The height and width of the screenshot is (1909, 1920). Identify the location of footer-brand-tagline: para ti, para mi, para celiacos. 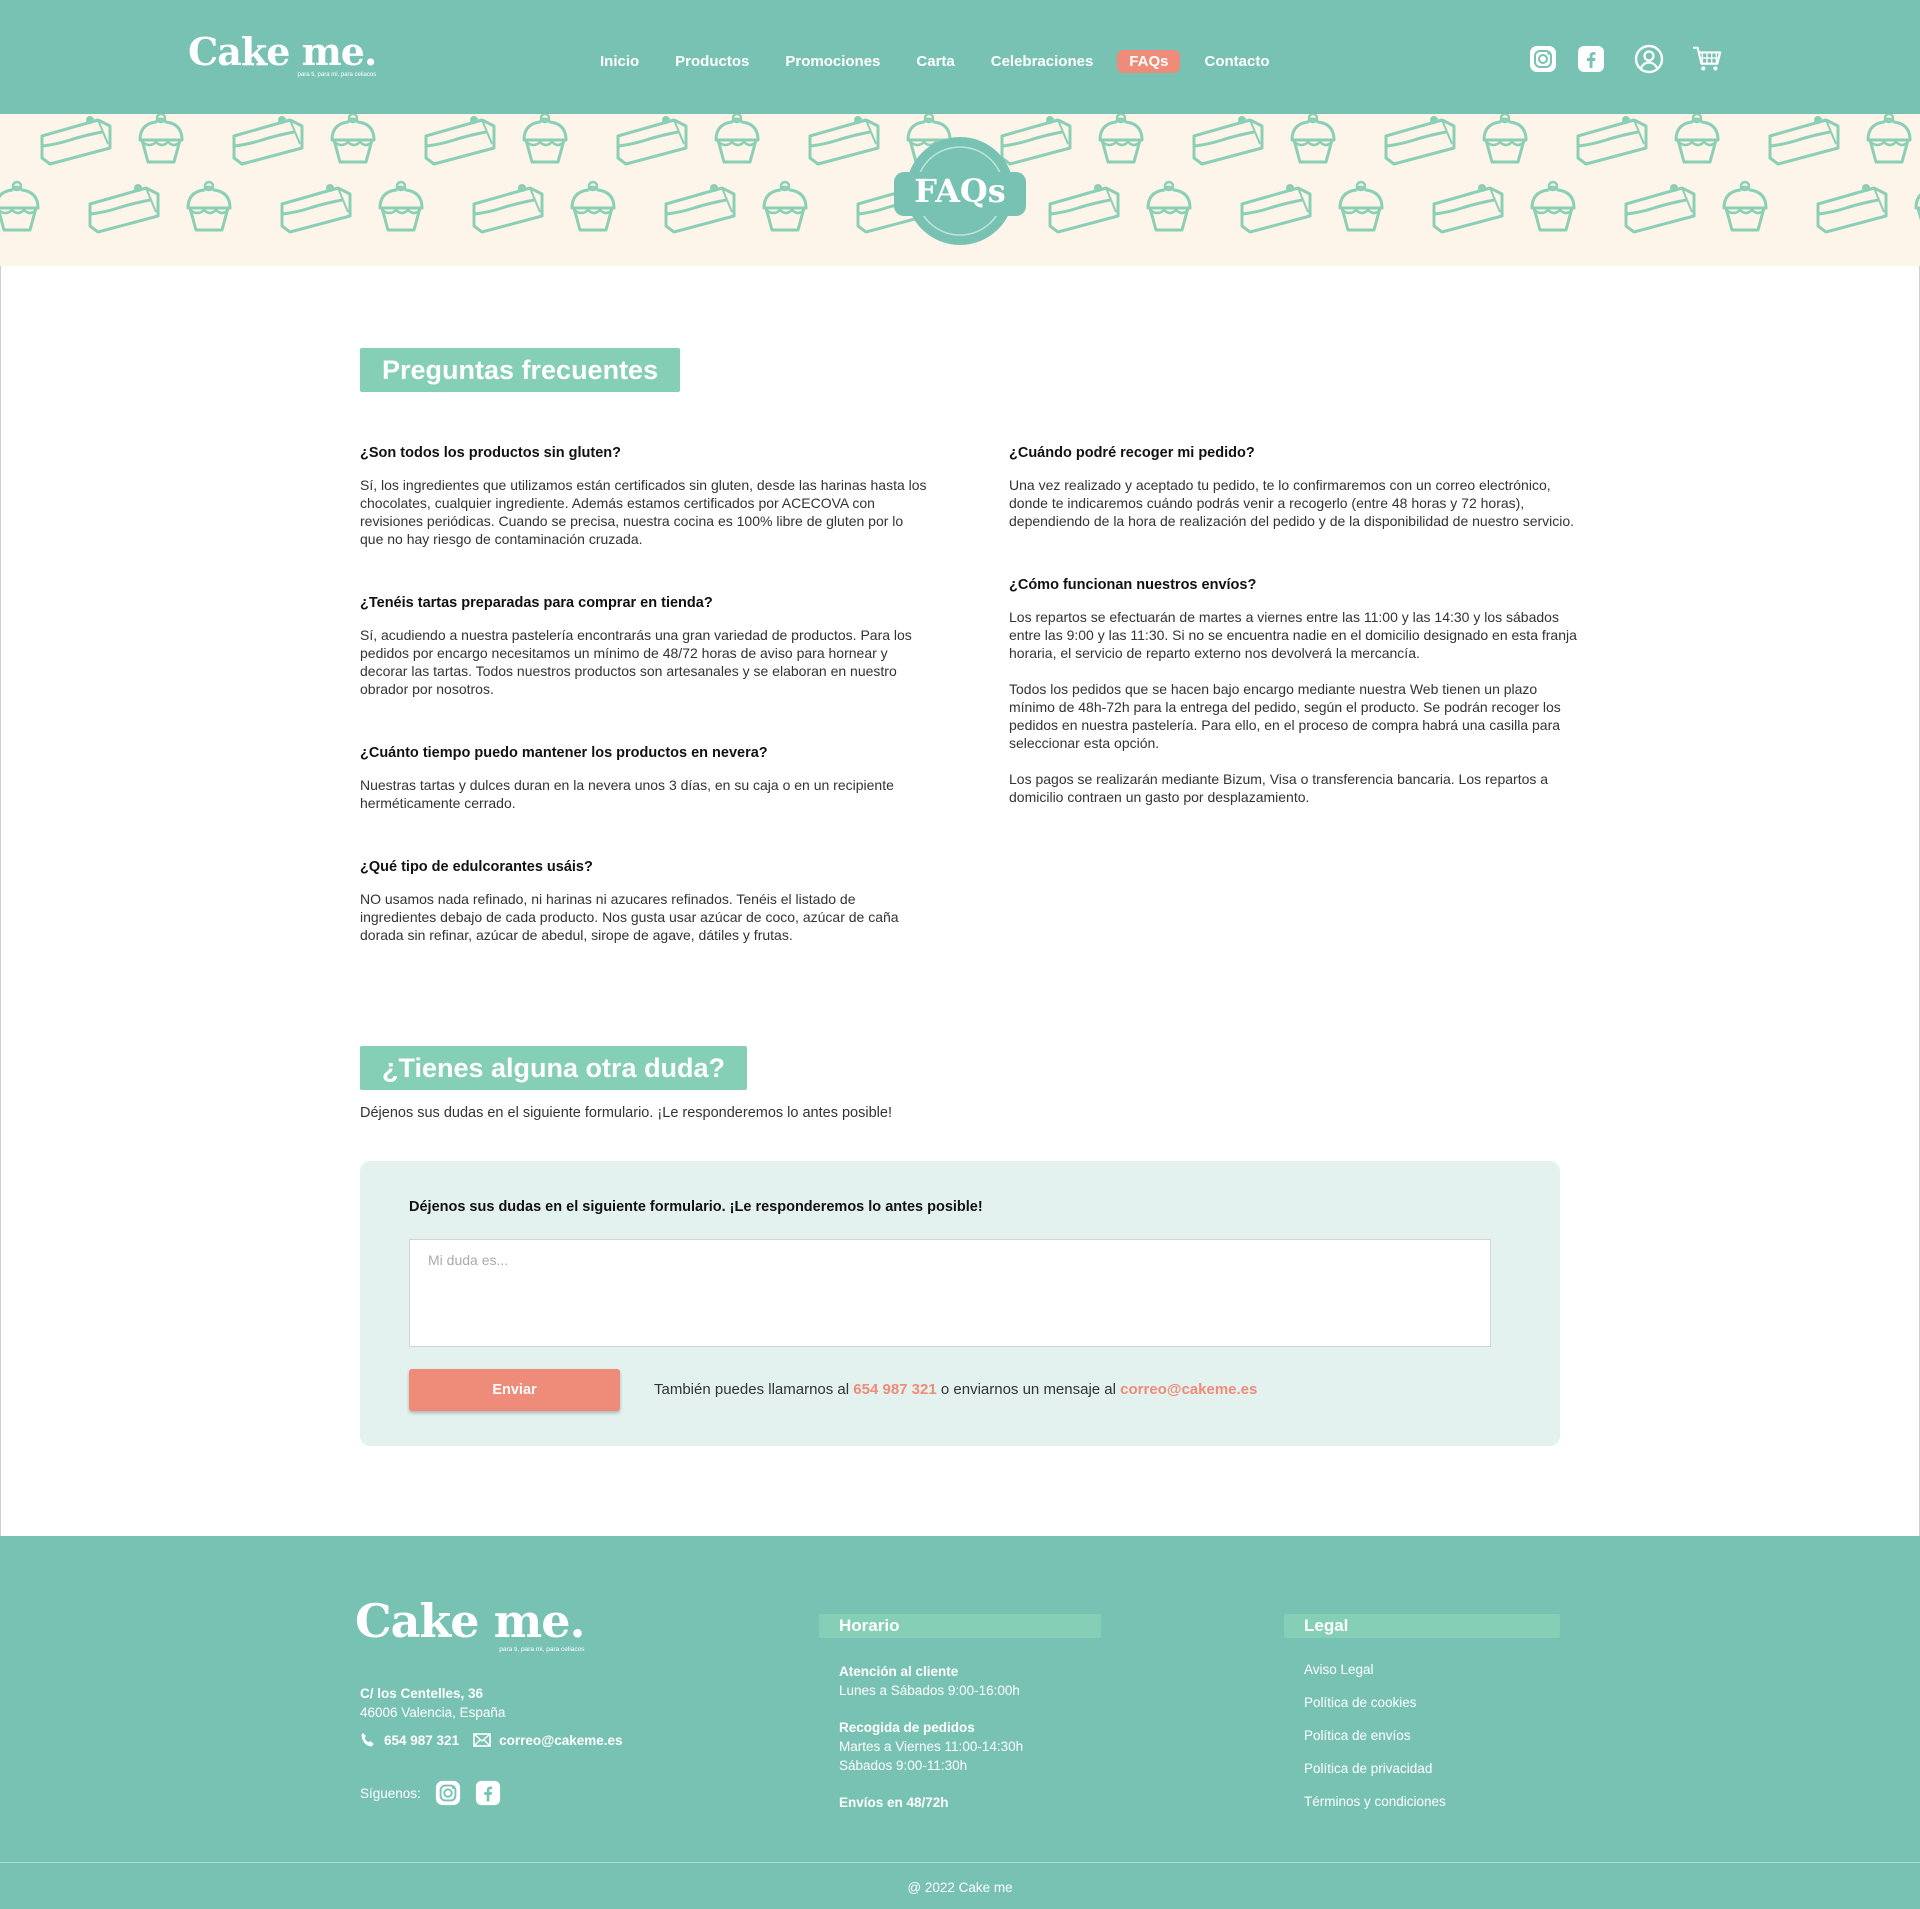
(542, 1649).